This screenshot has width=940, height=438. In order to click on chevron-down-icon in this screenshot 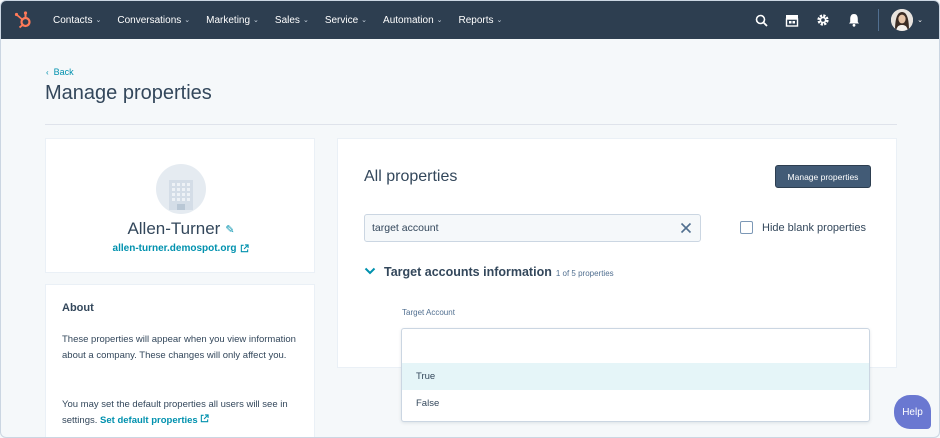, I will do `click(370, 271)`.